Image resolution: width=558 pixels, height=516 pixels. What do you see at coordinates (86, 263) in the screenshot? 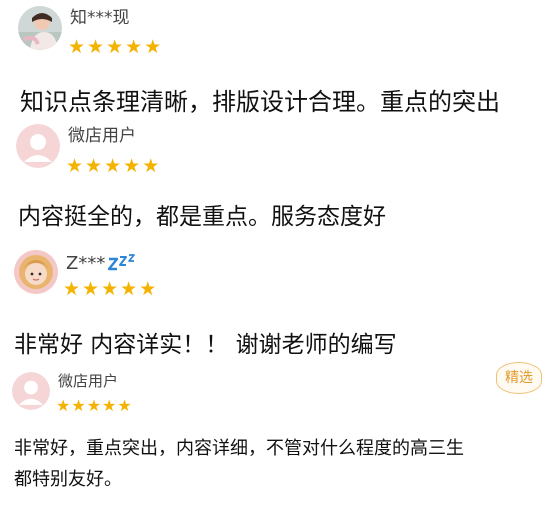
I see `username-text: Z***` at bounding box center [86, 263].